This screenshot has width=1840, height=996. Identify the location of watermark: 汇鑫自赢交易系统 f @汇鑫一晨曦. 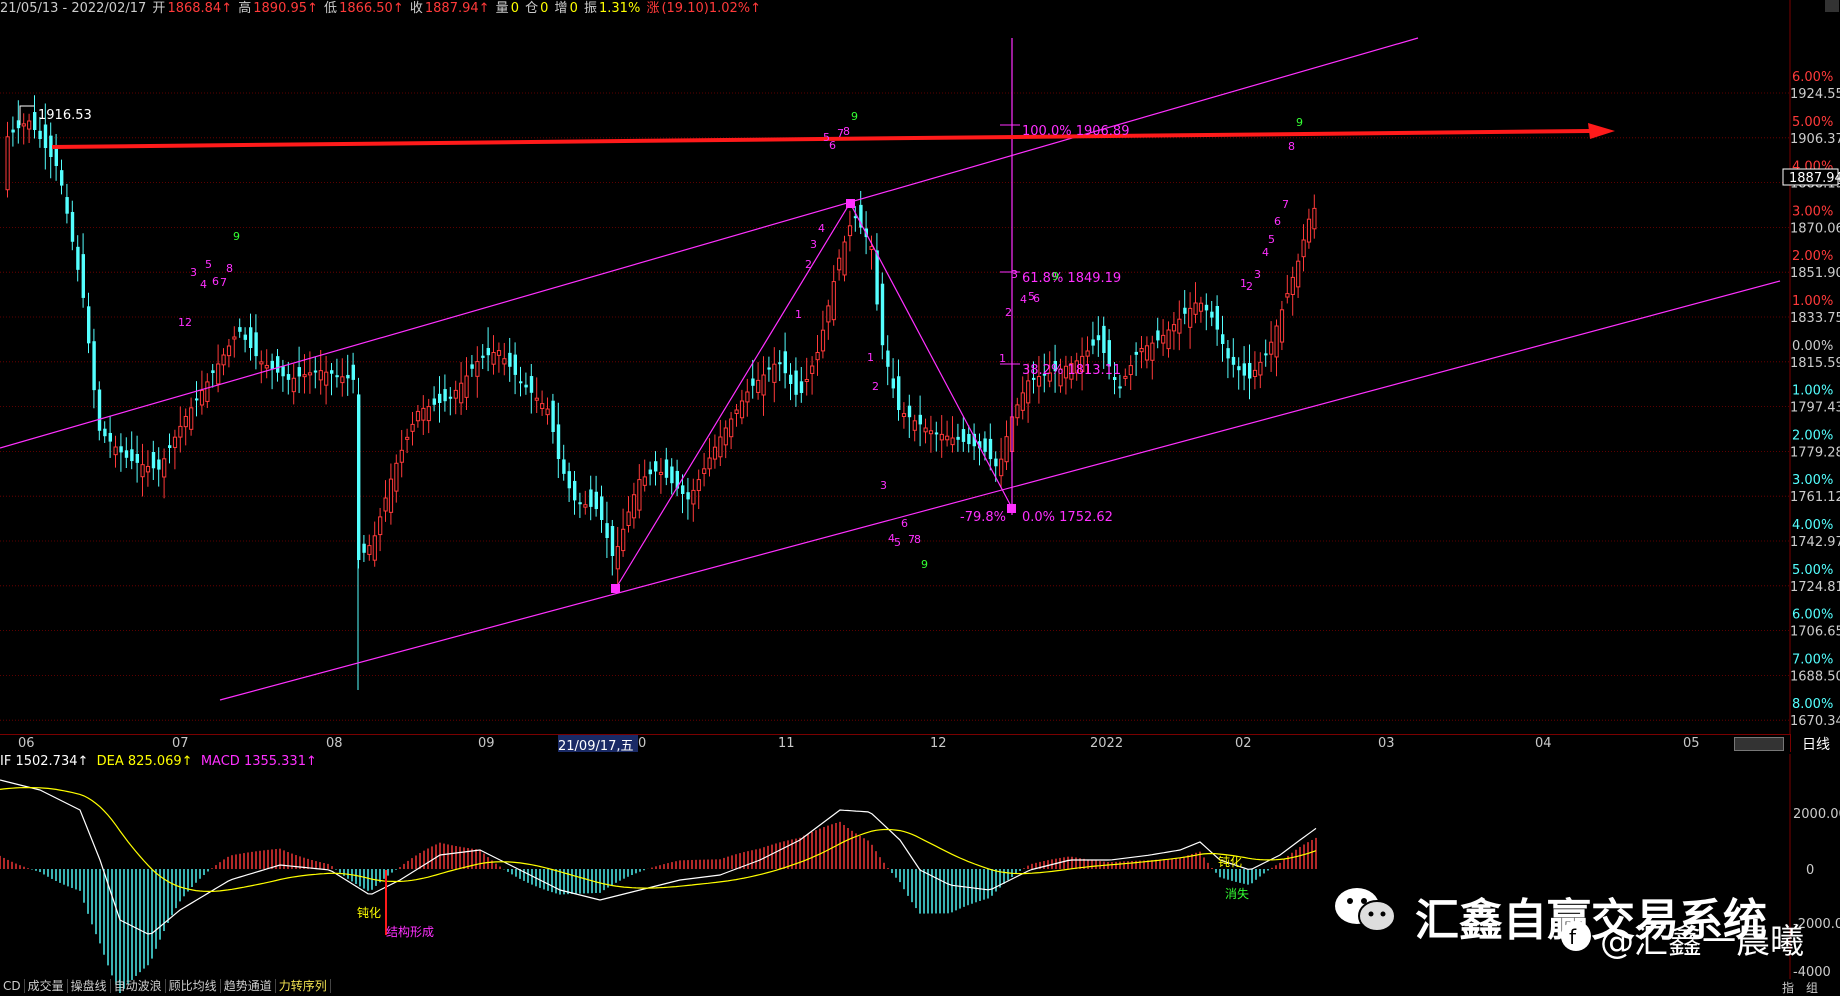
(1580, 921).